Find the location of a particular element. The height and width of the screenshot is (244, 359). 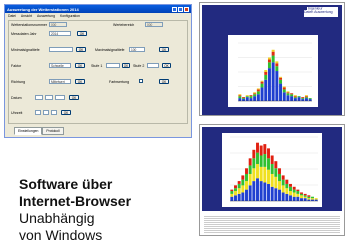

date-month-input is located at coordinates (49, 97).